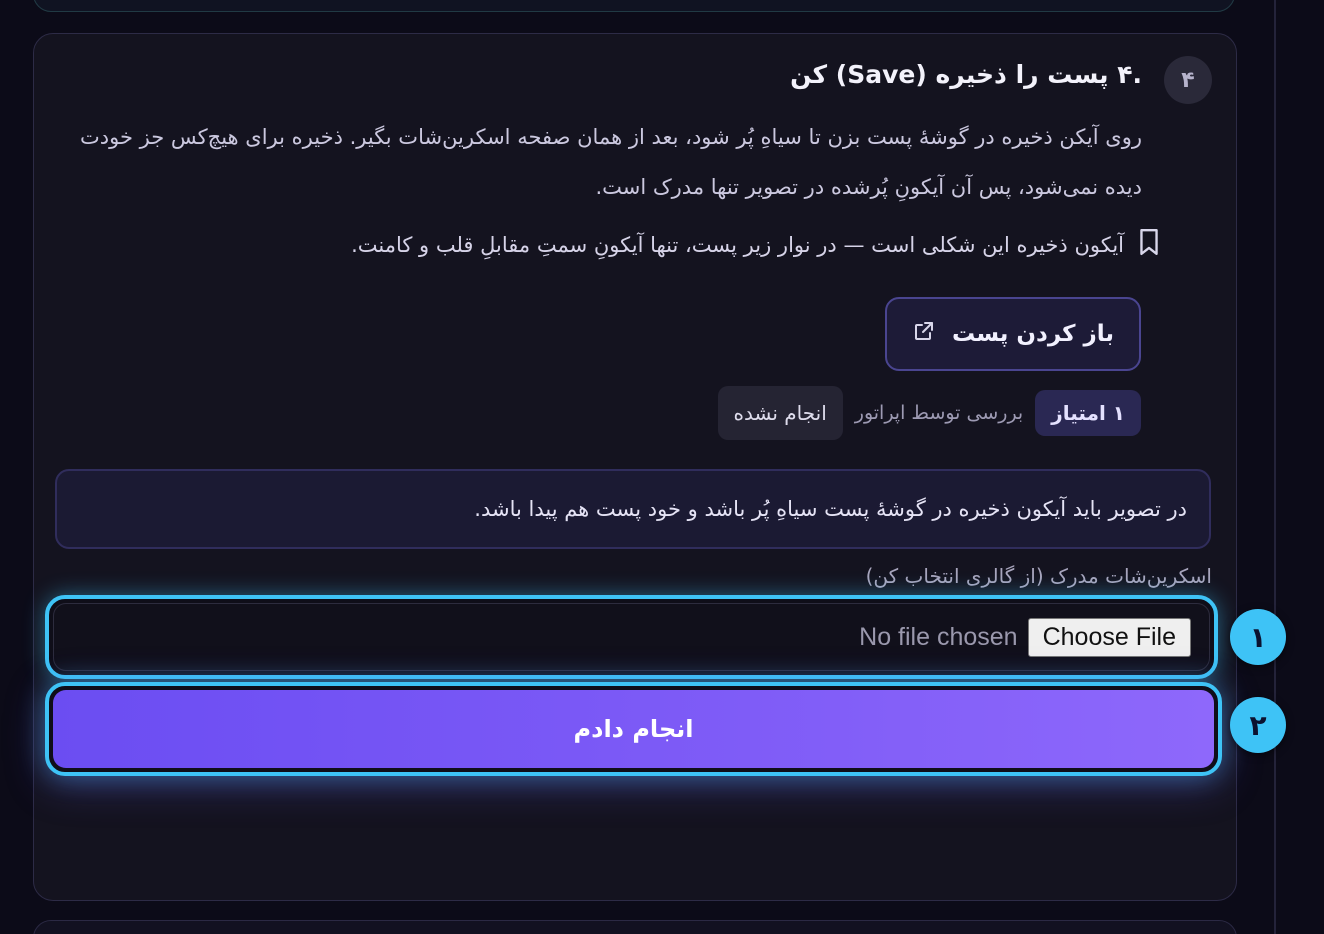 The width and height of the screenshot is (1324, 934). I want to click on step-title: .۴ پست را ذخیره (Save) کن, so click(966, 74).